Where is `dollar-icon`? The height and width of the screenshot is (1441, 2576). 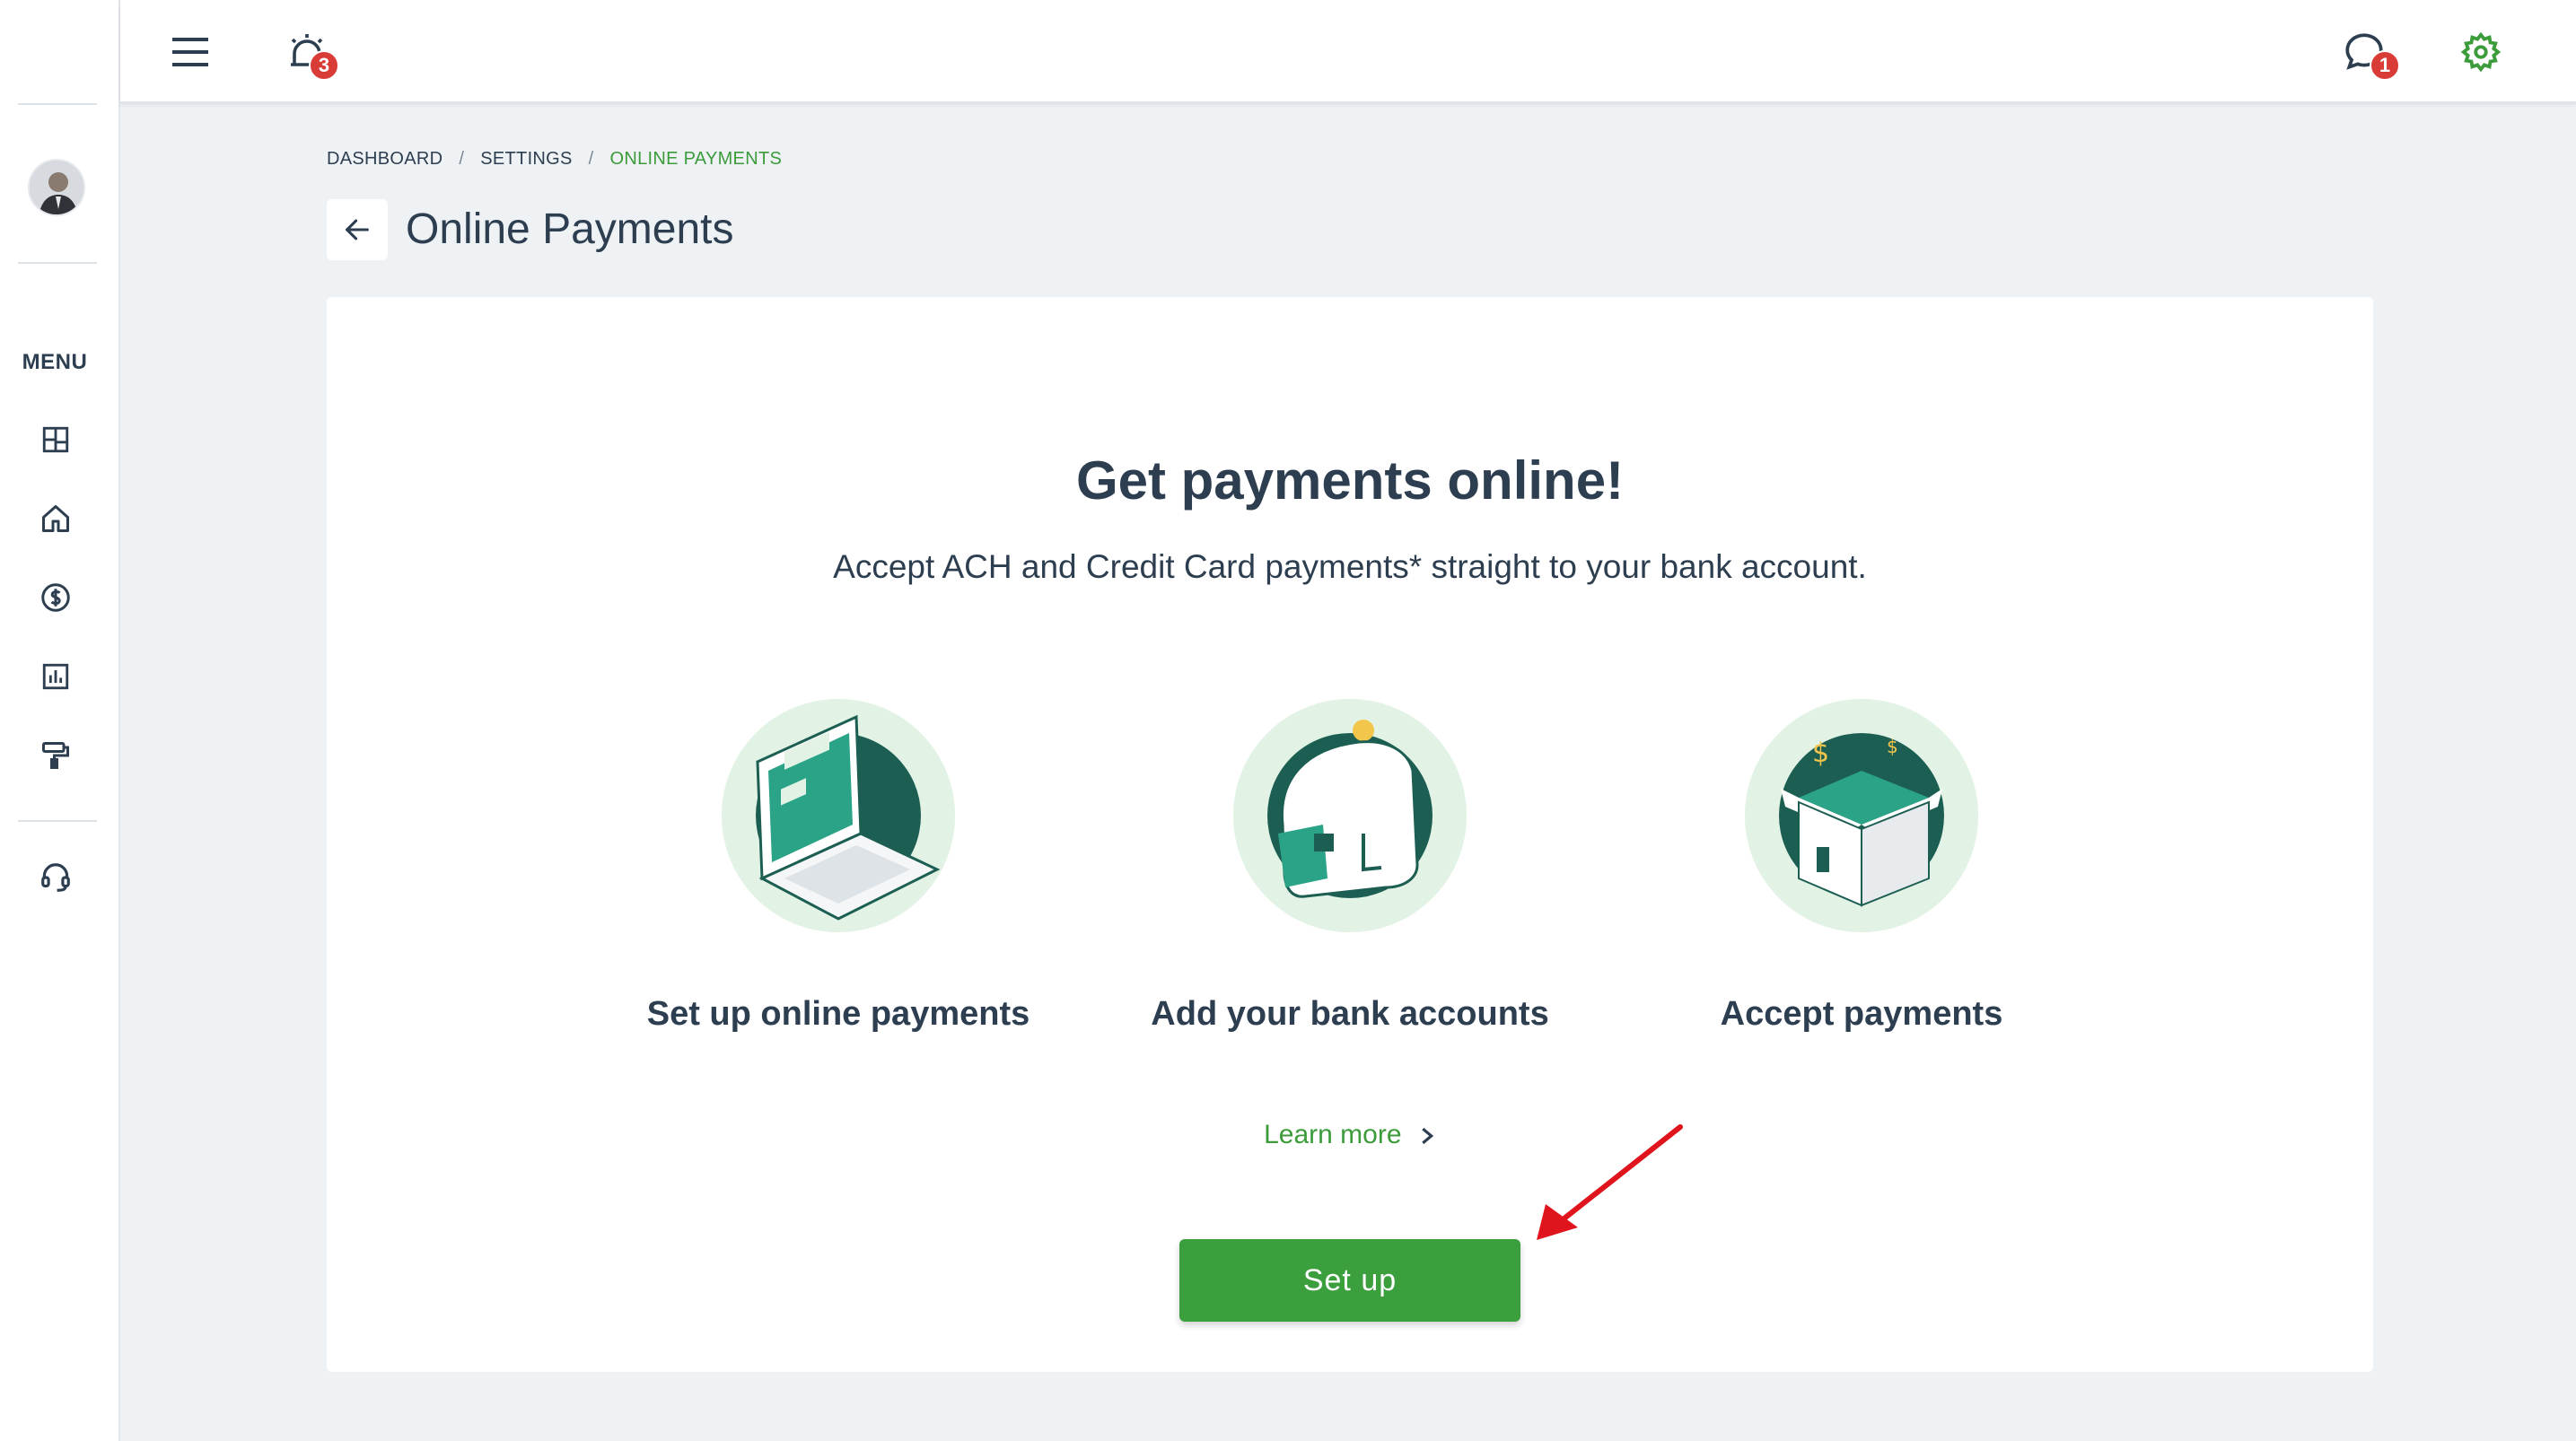
dollar-icon is located at coordinates (55, 598).